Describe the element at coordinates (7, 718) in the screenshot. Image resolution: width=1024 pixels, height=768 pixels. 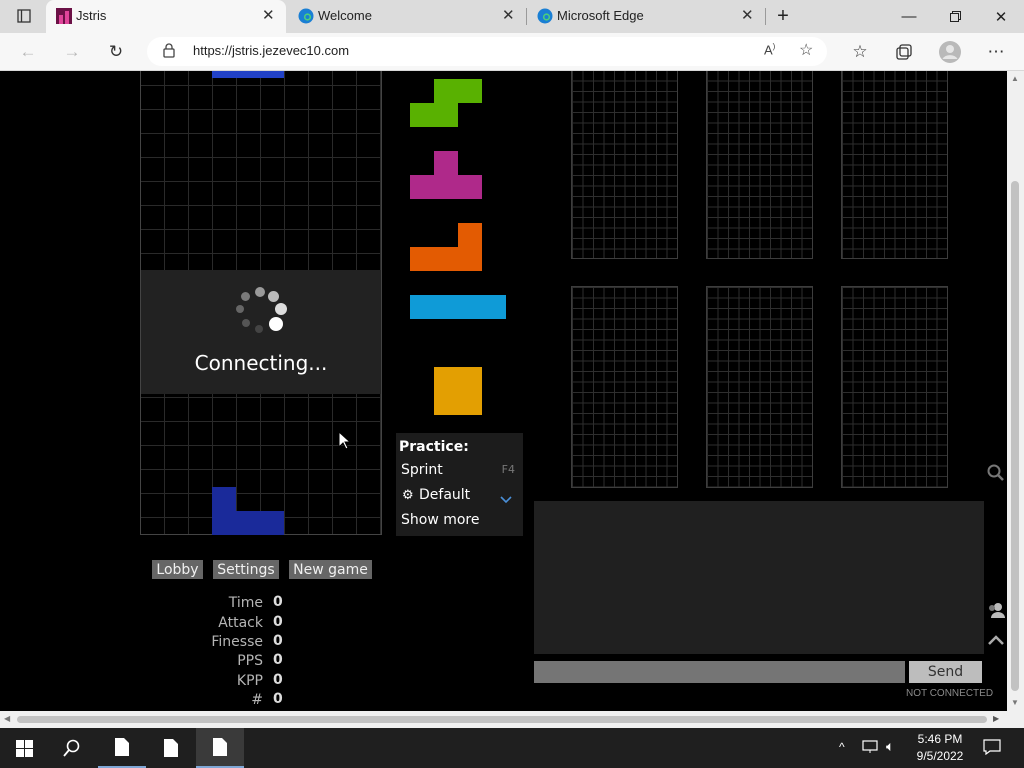
I see `scroll-left-icon: ◀` at that location.